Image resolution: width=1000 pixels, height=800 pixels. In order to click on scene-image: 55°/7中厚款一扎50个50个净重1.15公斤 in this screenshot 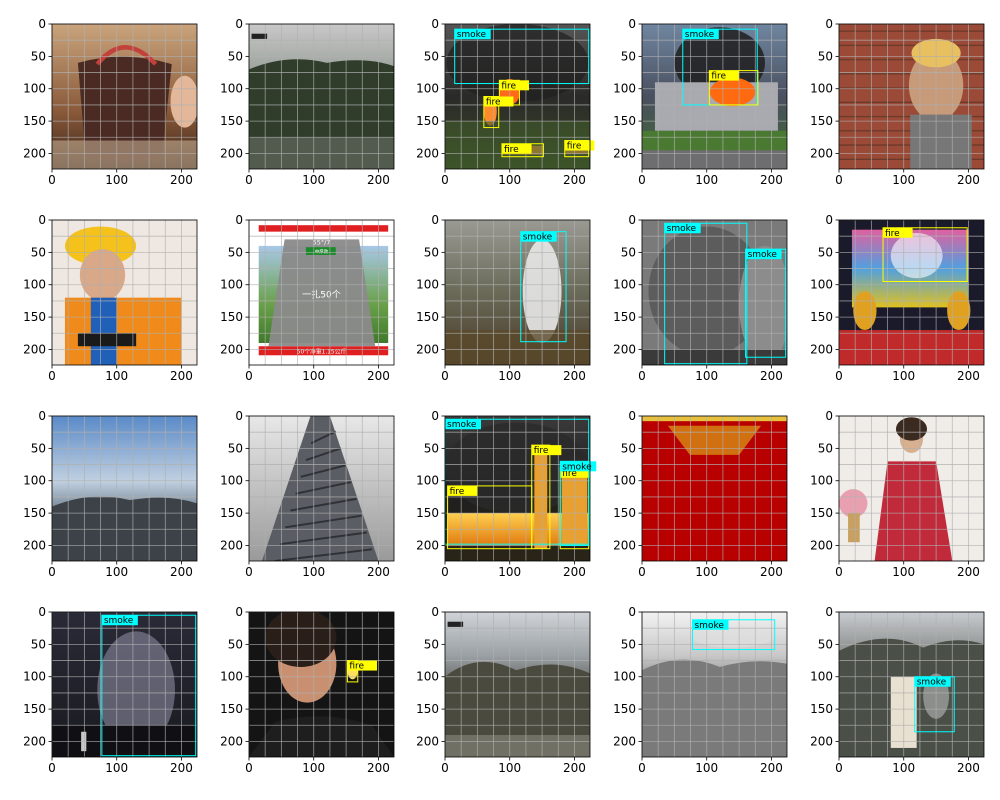, I will do `click(322, 293)`.